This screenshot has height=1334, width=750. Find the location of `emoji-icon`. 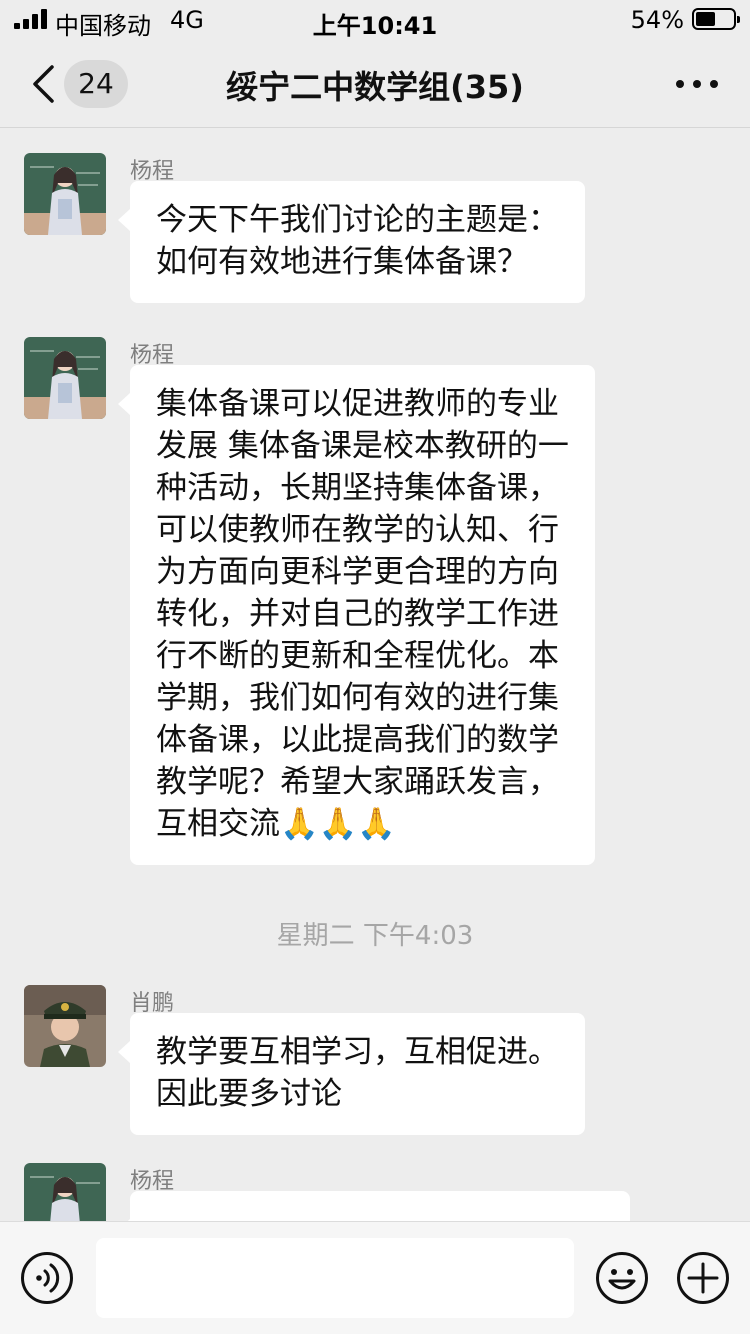

emoji-icon is located at coordinates (622, 1278).